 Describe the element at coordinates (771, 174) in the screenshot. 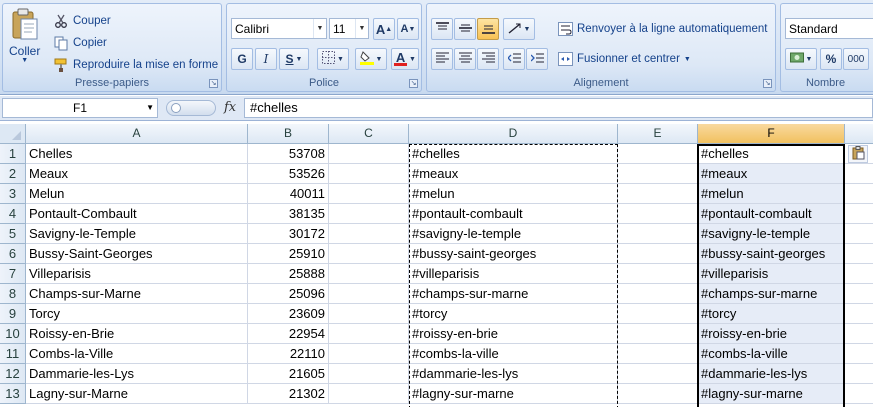

I see `cell-f2: #meaux` at that location.